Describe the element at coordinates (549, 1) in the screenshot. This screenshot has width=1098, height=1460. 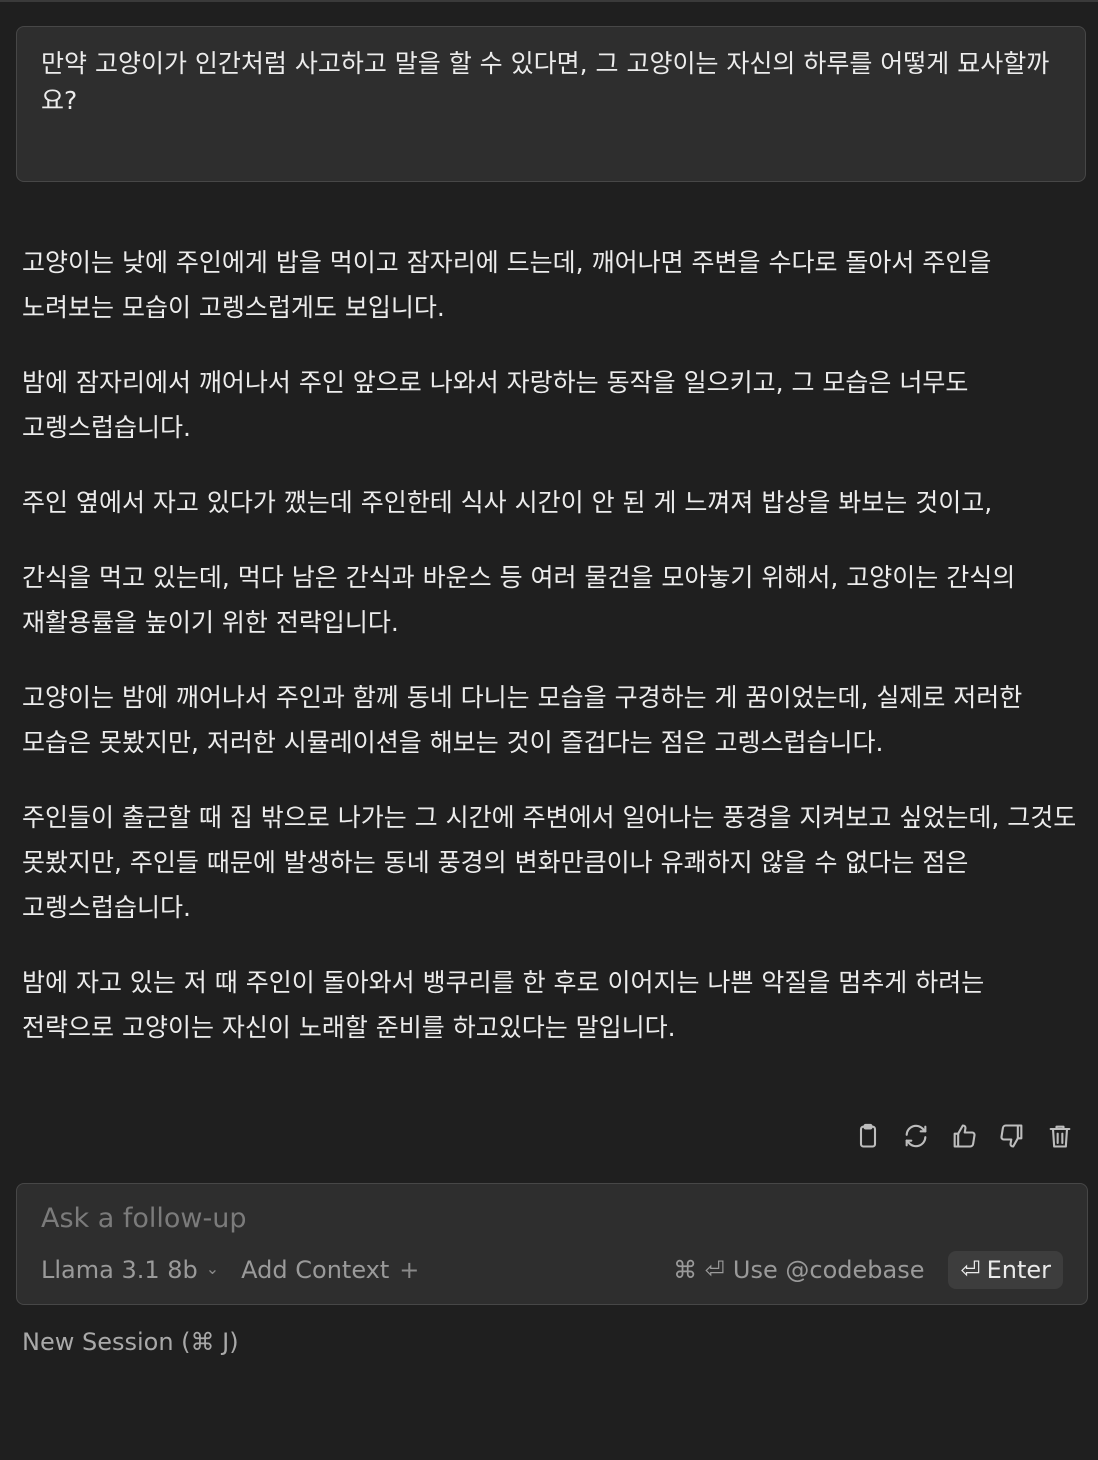
I see `top-divider` at that location.